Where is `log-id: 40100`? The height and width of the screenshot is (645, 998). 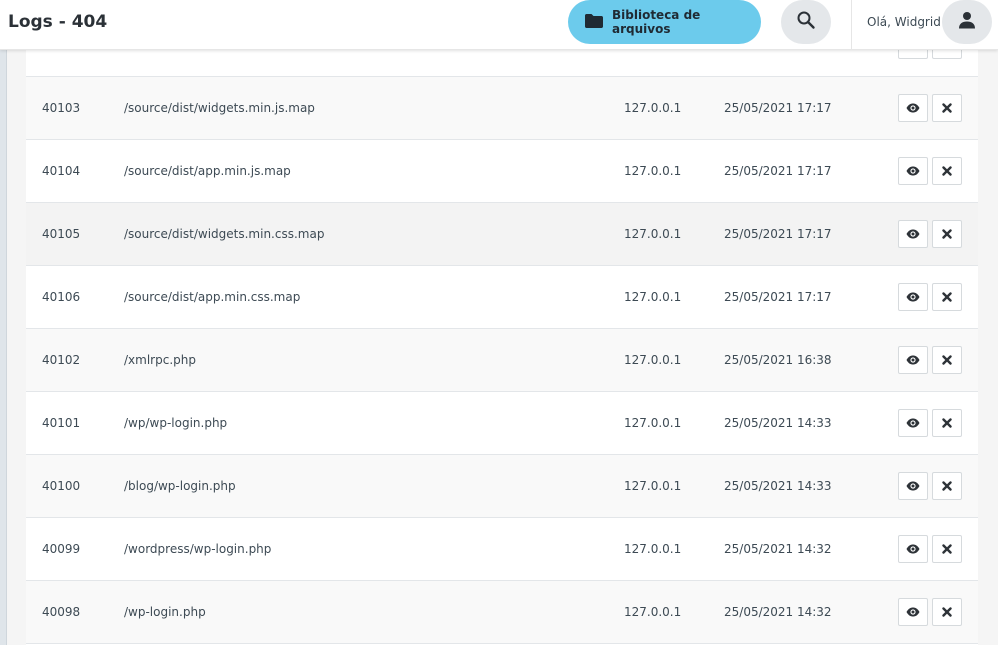
log-id: 40100 is located at coordinates (61, 486).